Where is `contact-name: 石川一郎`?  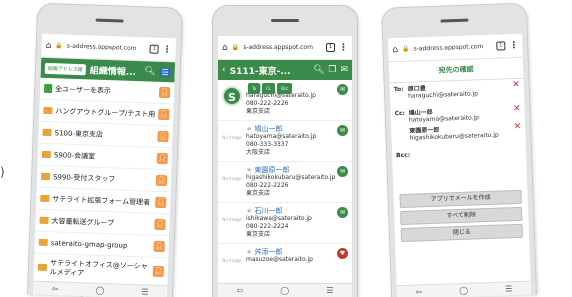 contact-name: 石川一郎 is located at coordinates (269, 211).